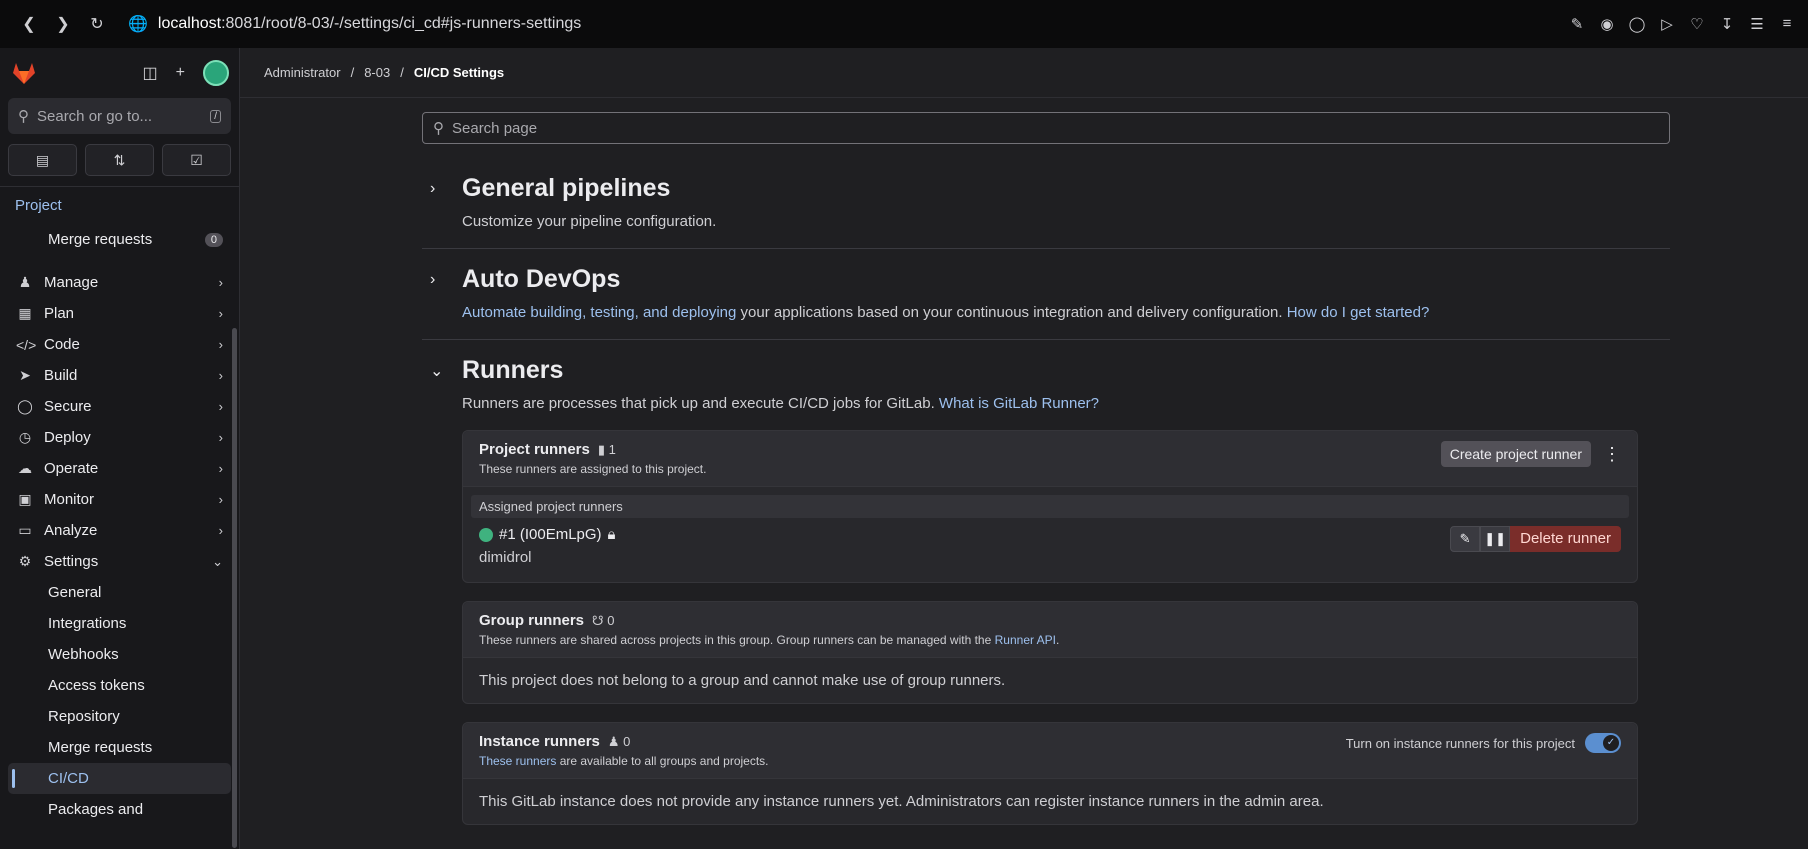 Image resolution: width=1808 pixels, height=849 pixels. What do you see at coordinates (1358, 312) in the screenshot?
I see `get-started-link: How do I get started?` at bounding box center [1358, 312].